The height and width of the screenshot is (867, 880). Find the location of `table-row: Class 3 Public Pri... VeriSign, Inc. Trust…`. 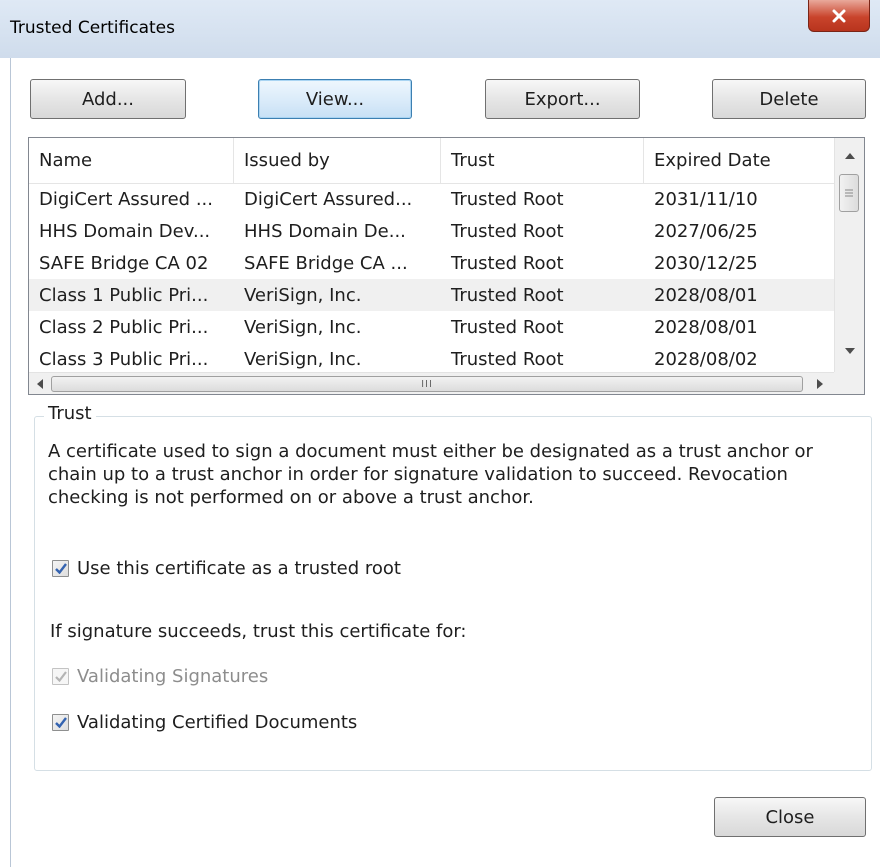

table-row: Class 3 Public Pri... VeriSign, Inc. Trust… is located at coordinates (431, 359).